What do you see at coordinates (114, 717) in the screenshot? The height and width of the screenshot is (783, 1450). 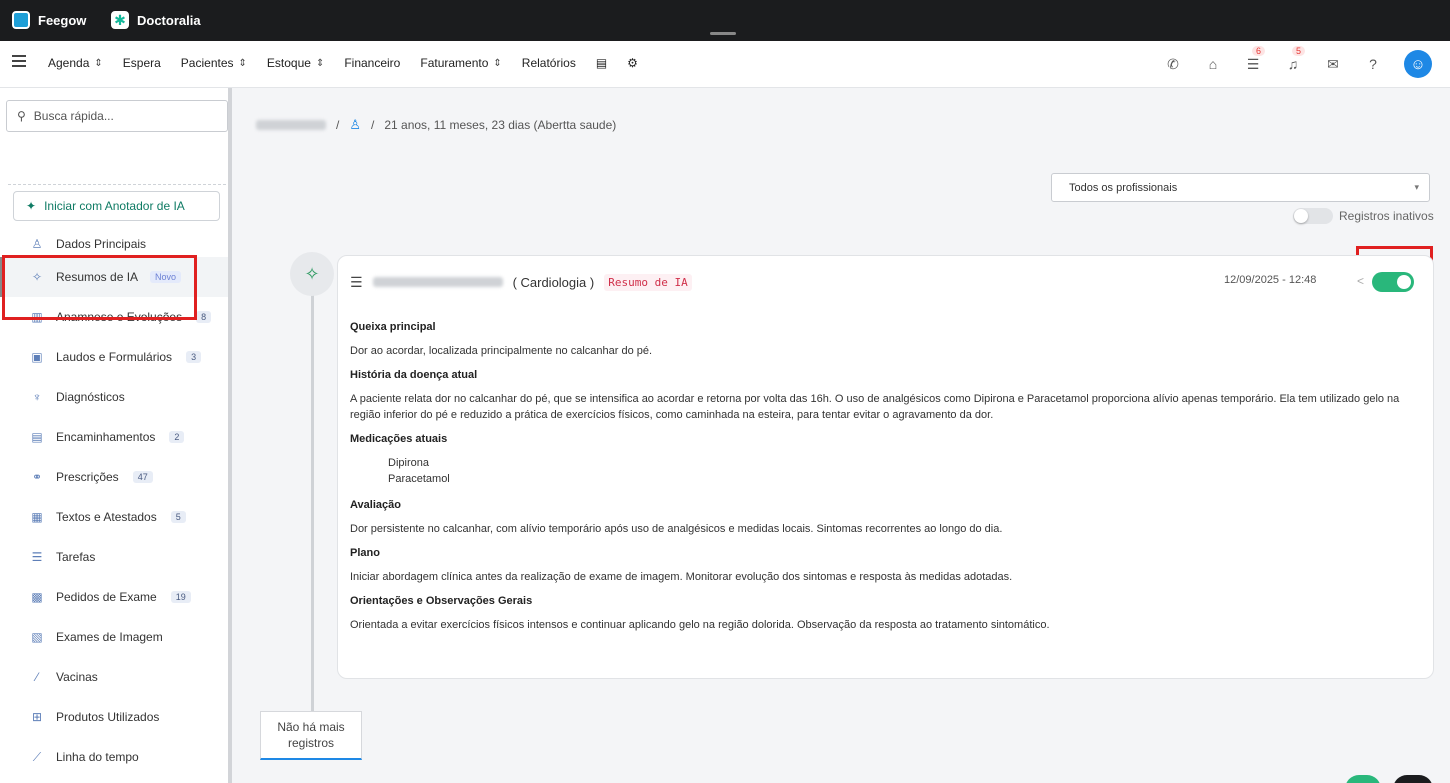 I see `sidebar-item-produtos: ⊞ Produtos Utilizados` at bounding box center [114, 717].